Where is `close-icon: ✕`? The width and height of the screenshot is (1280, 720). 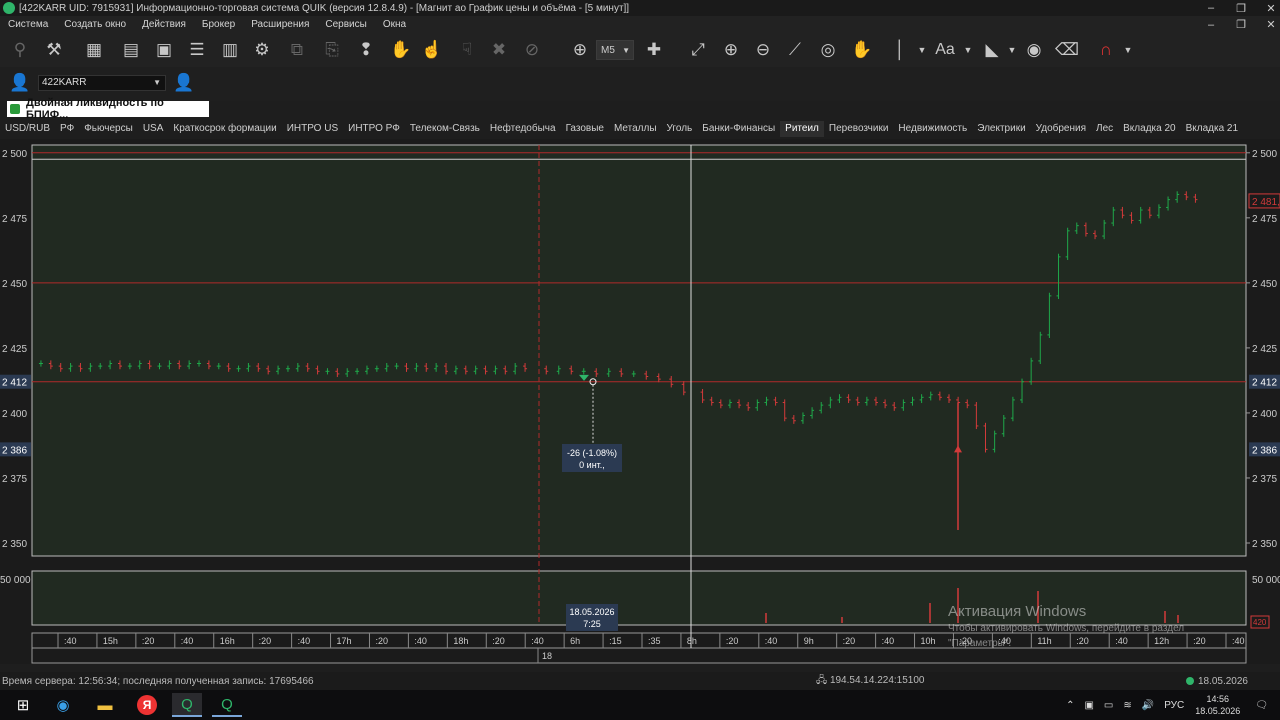
close-icon: ✕ is located at coordinates (1271, 8).